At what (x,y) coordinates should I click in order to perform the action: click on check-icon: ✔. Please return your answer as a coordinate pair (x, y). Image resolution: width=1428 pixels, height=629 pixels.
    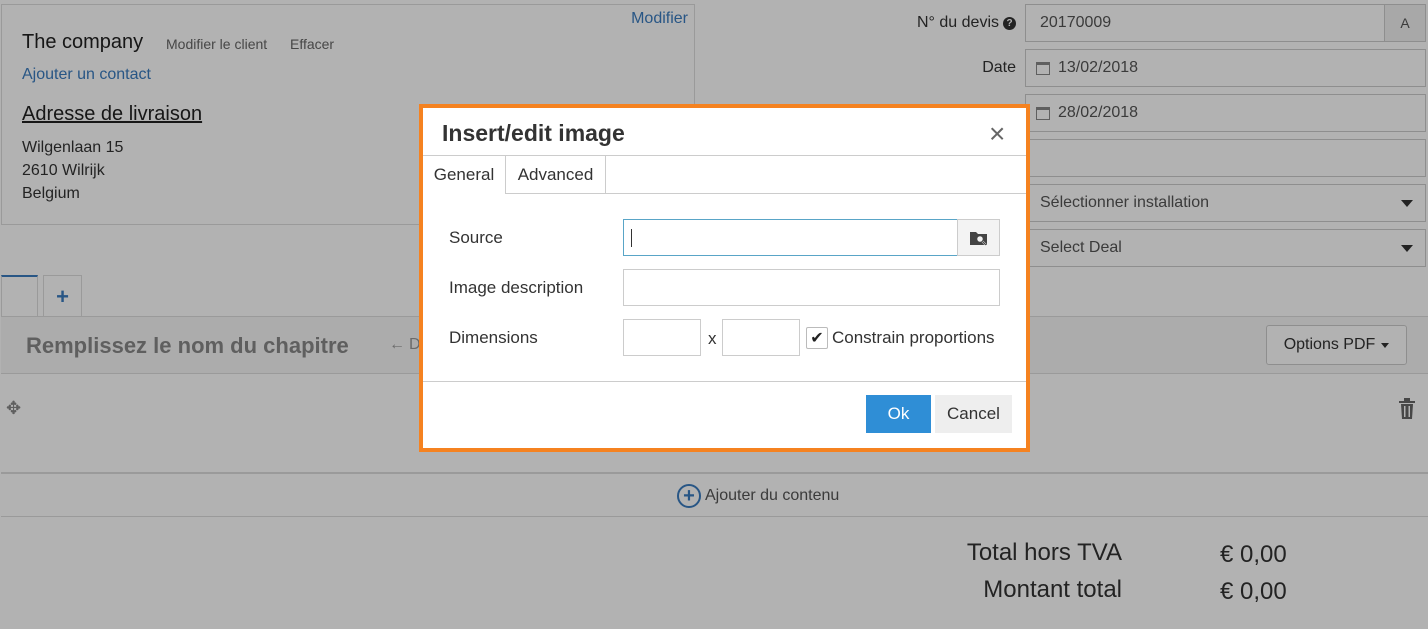
    Looking at the image, I should click on (817, 338).